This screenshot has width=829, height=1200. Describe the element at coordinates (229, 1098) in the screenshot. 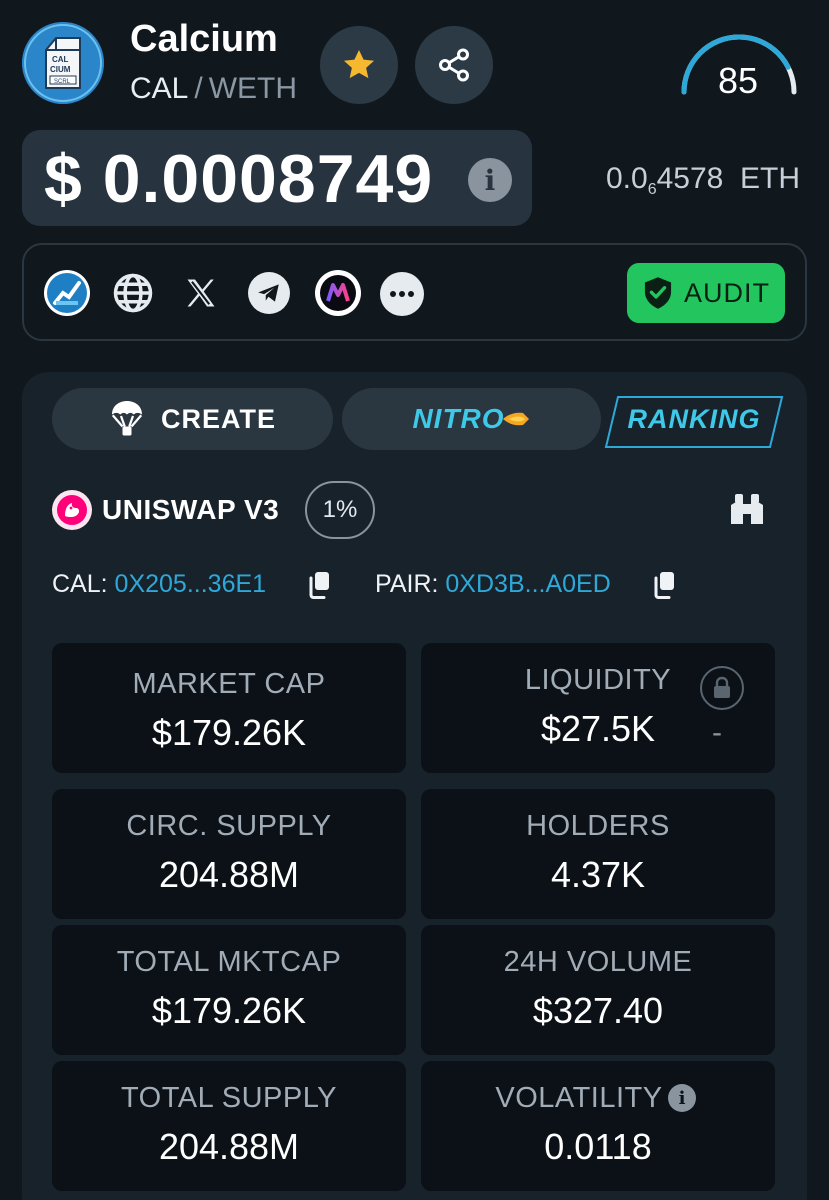

I see `total-supply-label: TOTAL SUPPLY` at that location.